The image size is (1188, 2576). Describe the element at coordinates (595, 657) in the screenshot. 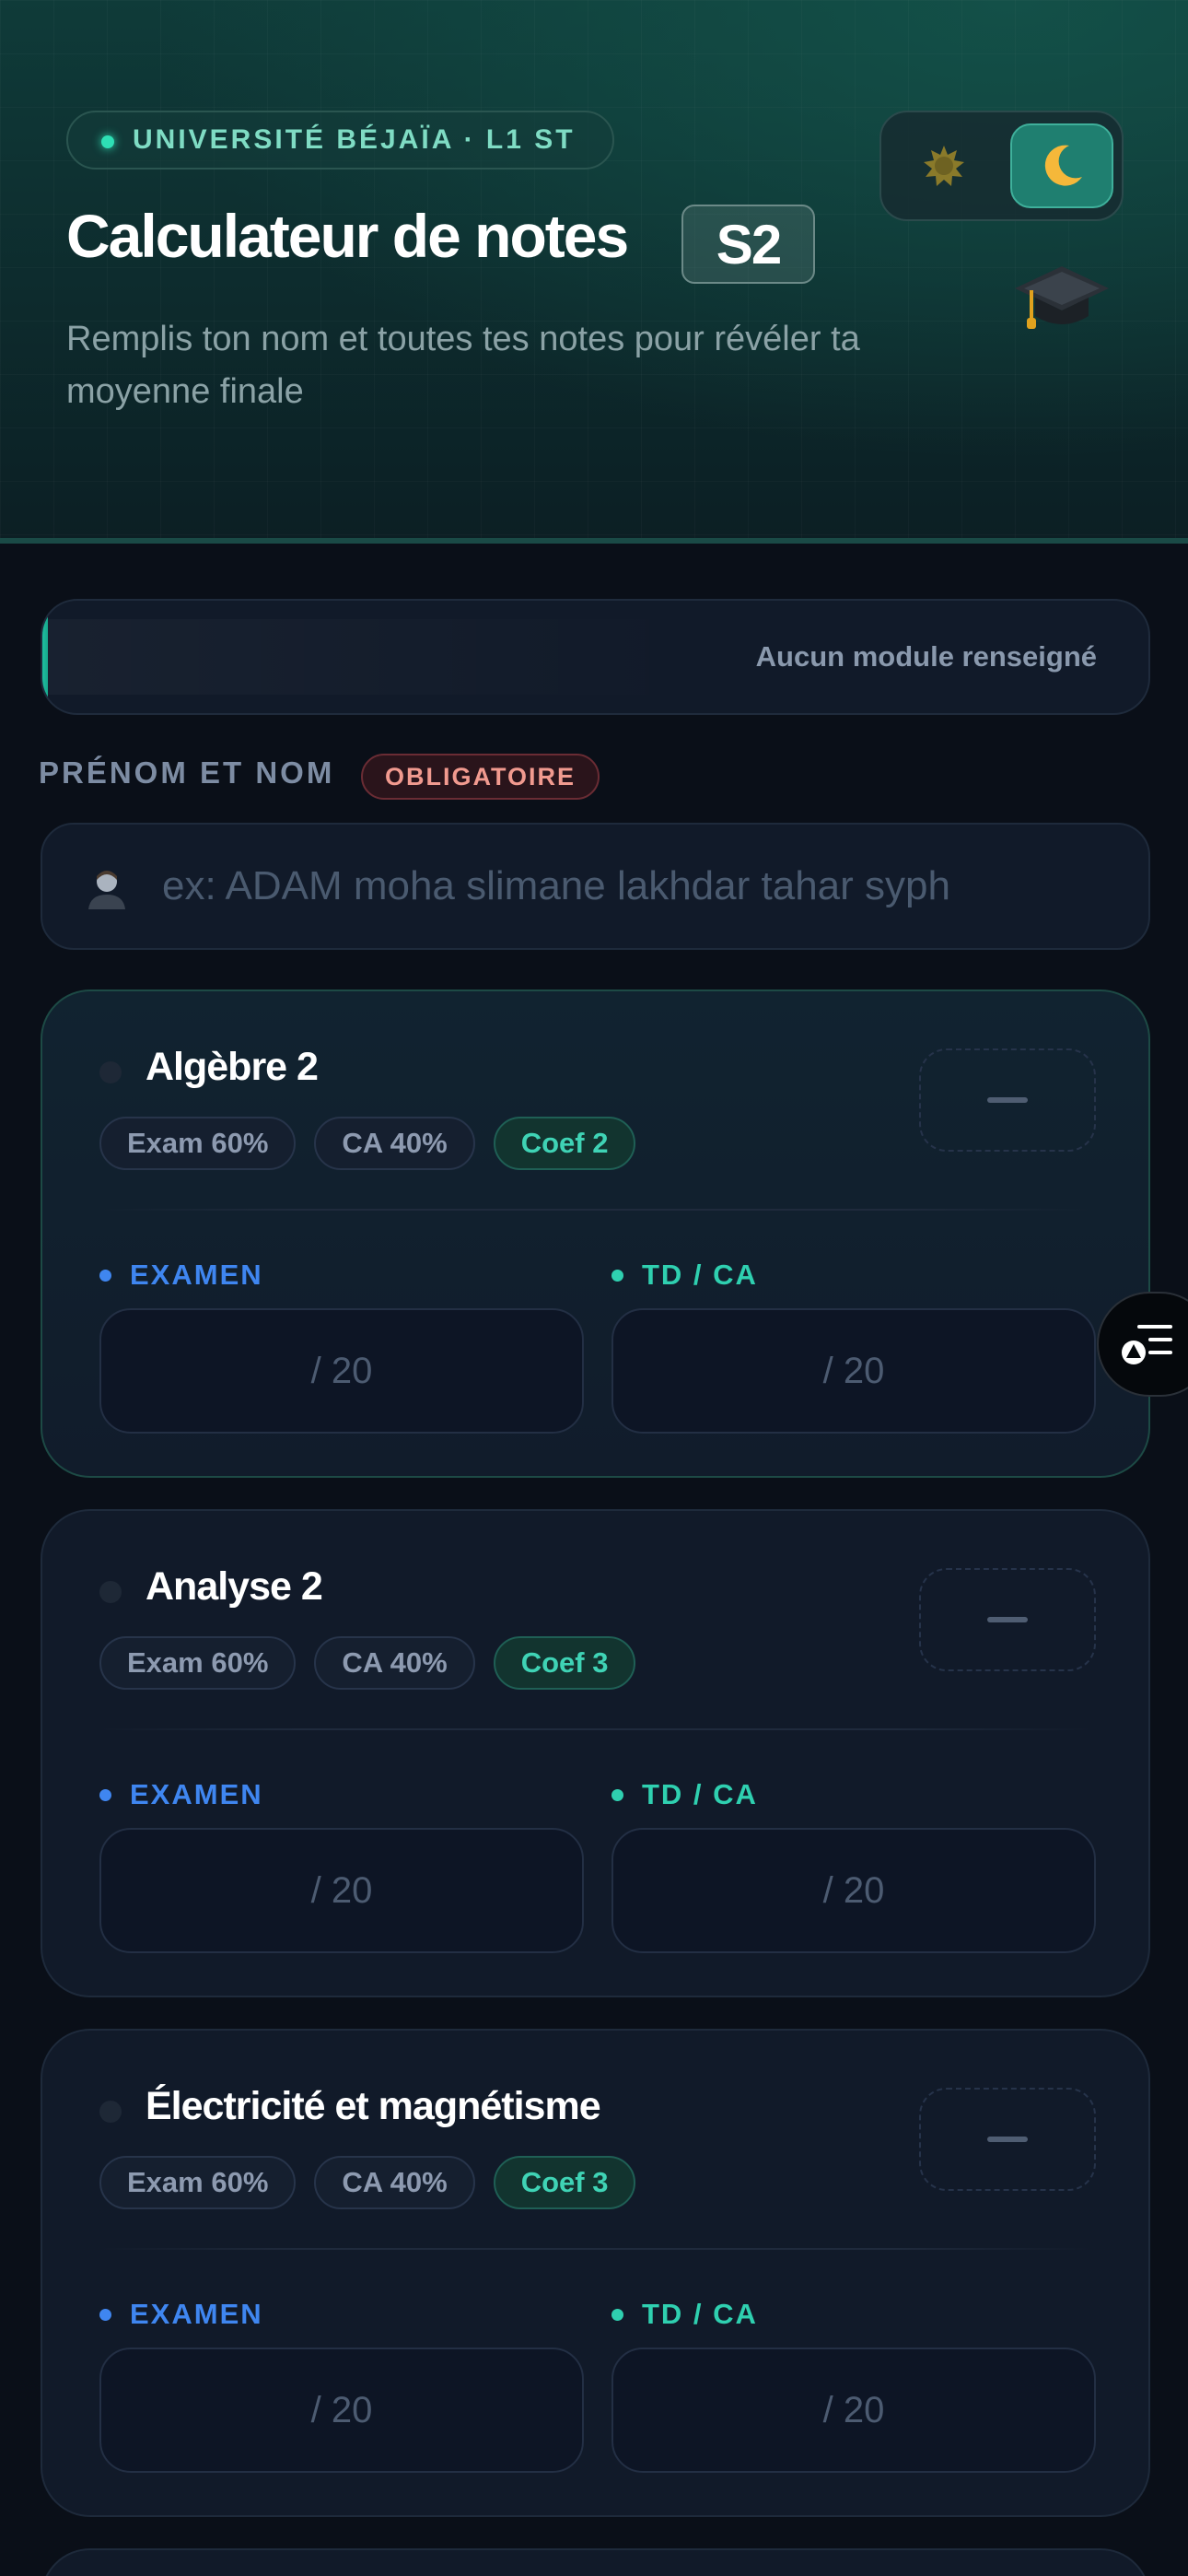

I see `progress-bar: Aucun module renseigné` at that location.